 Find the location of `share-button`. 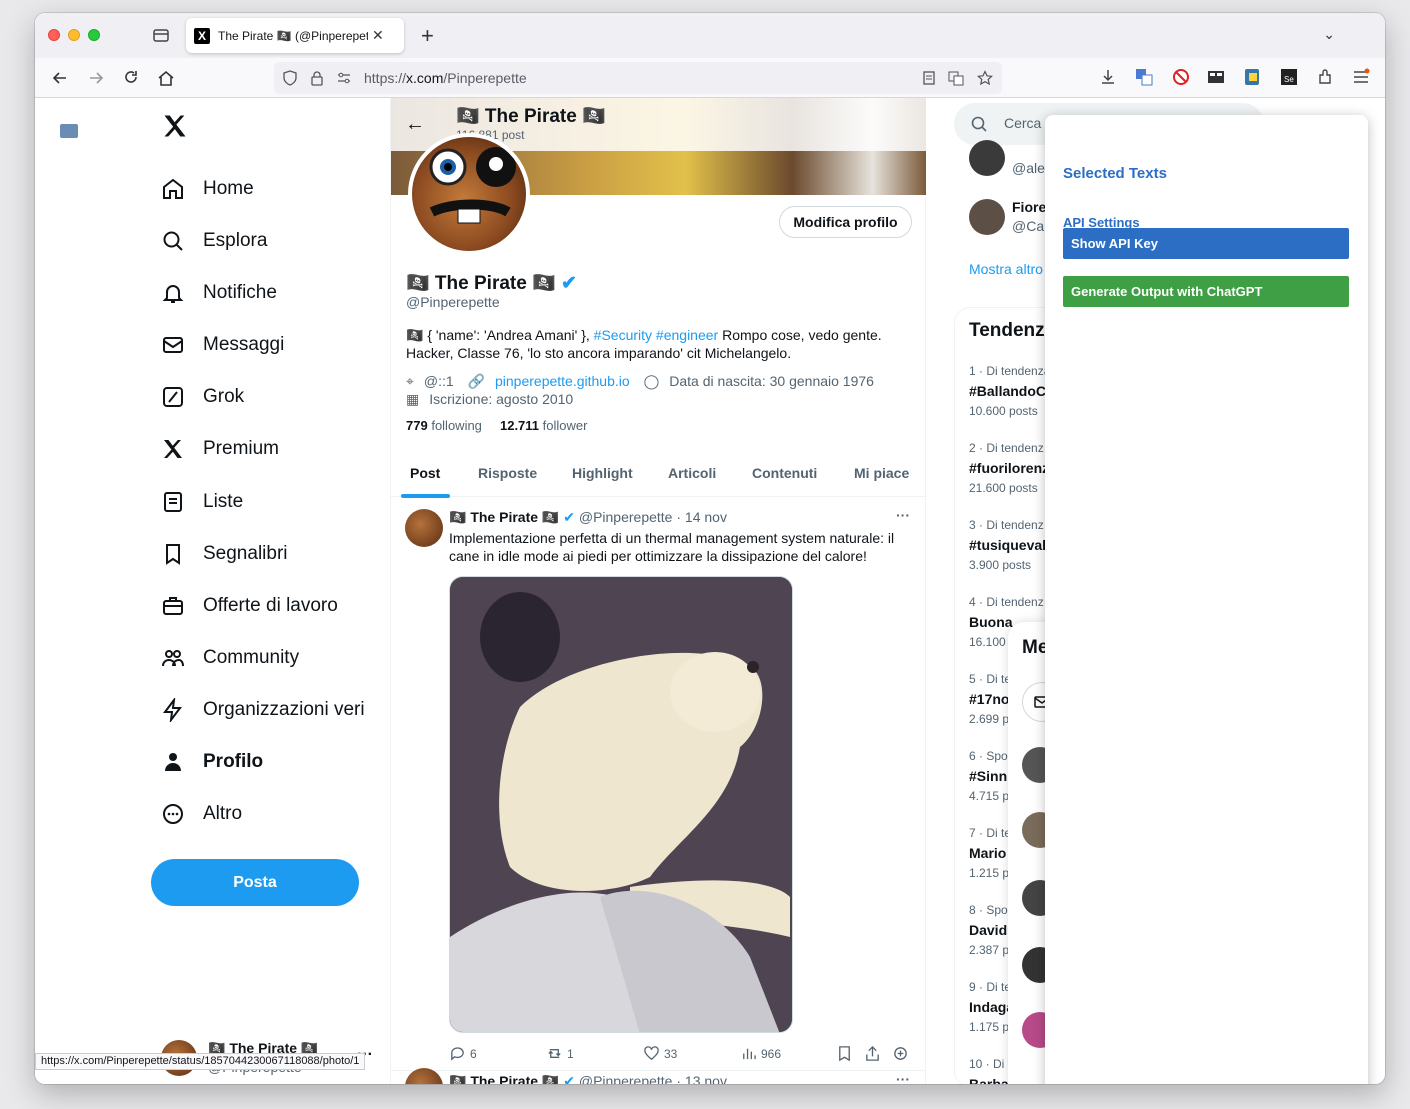

share-button is located at coordinates (874, 1053).